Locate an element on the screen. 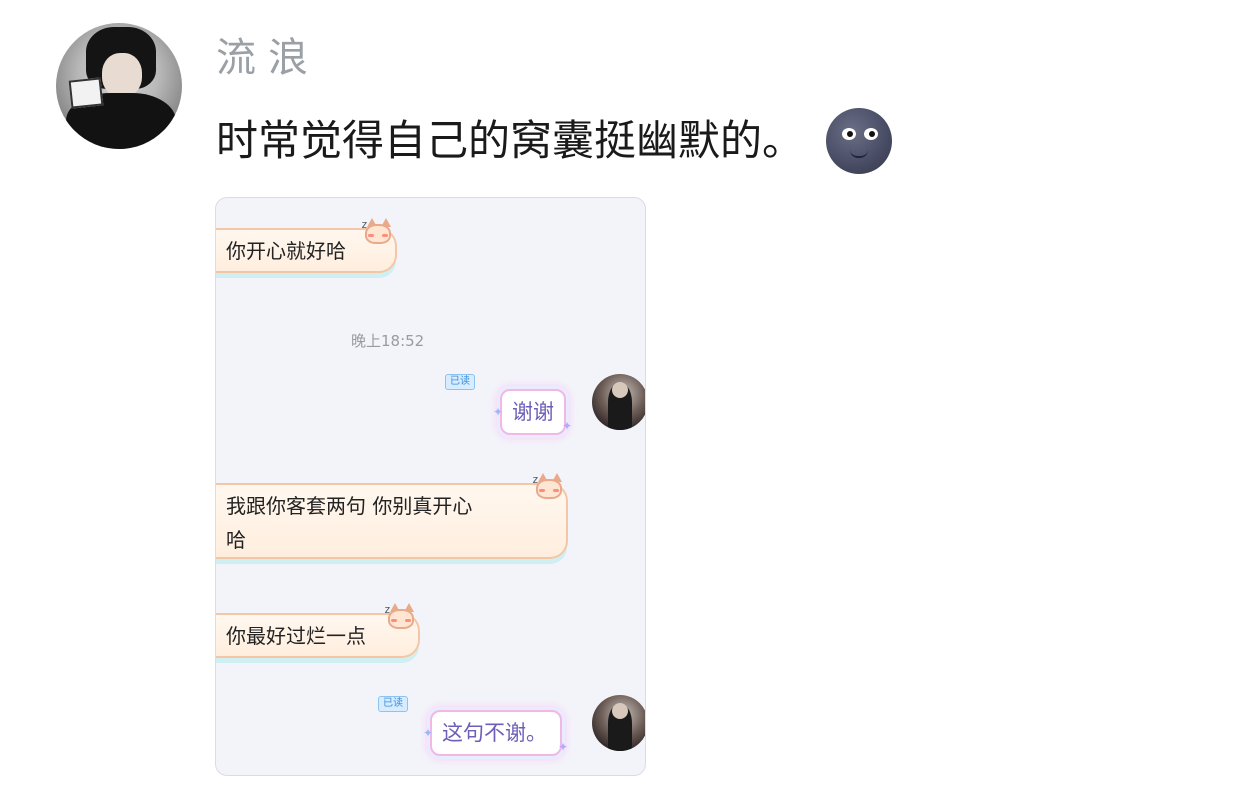 The image size is (1260, 797). message-text: 这句不谢。 is located at coordinates (494, 733).